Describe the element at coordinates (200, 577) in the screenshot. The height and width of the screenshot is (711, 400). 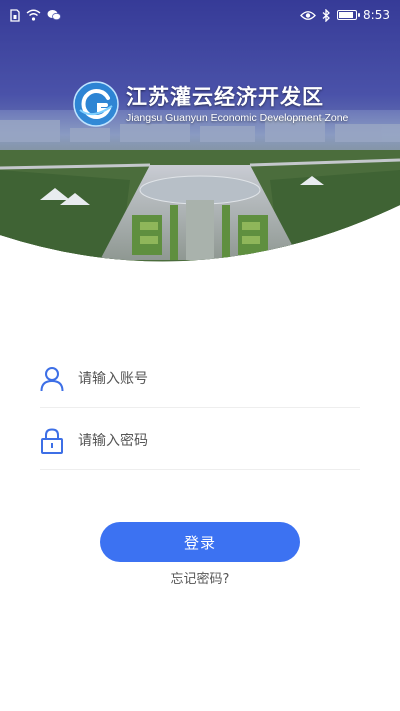
I see `forgot-password-link: 忘记密码?` at that location.